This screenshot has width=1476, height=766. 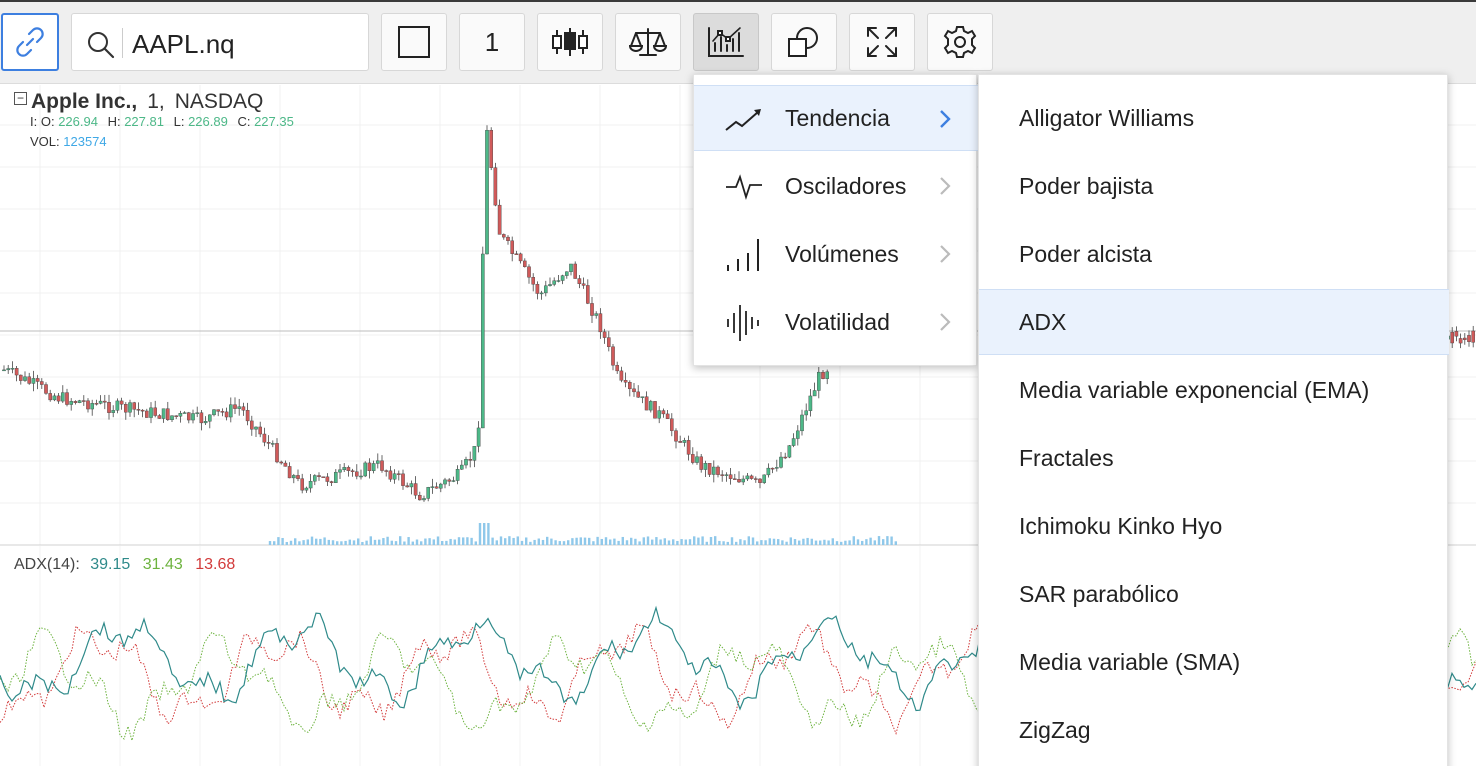 I want to click on indicator-item: Poder bajista, so click(x=1214, y=186).